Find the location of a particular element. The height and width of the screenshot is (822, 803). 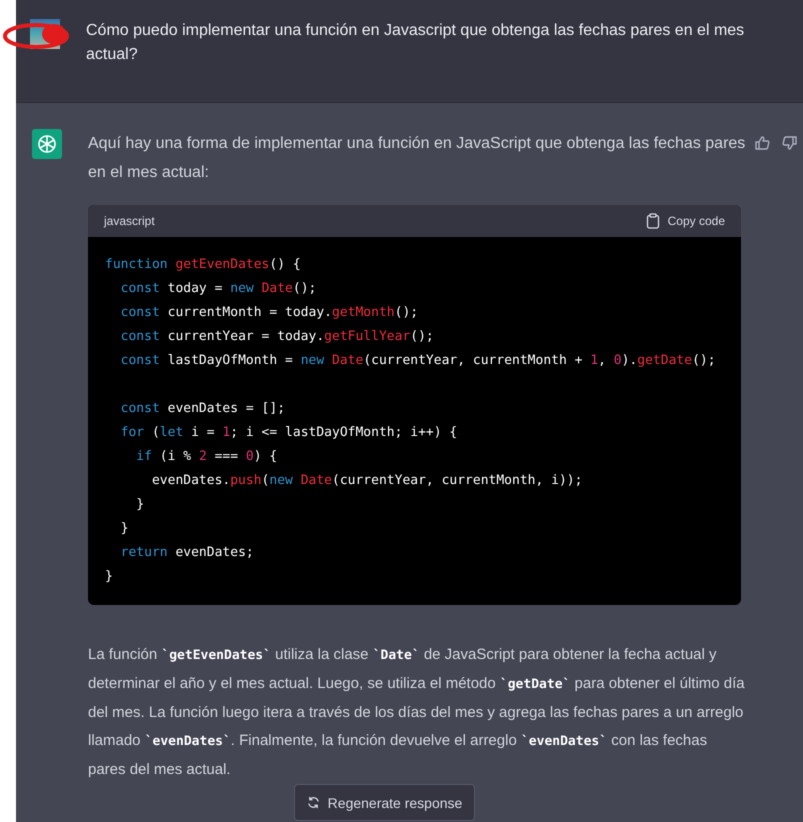

thumbs-up-icon is located at coordinates (762, 143).